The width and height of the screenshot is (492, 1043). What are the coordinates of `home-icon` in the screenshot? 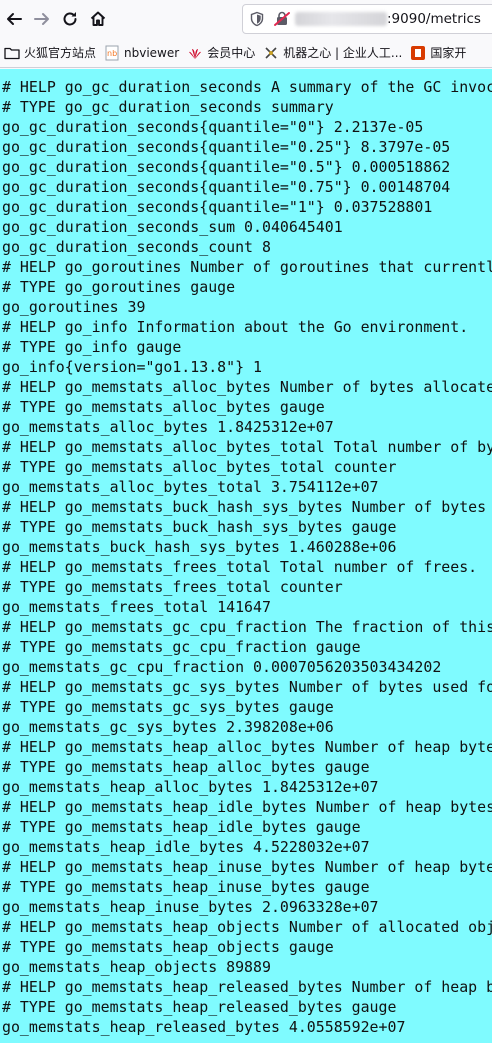 It's located at (98, 18).